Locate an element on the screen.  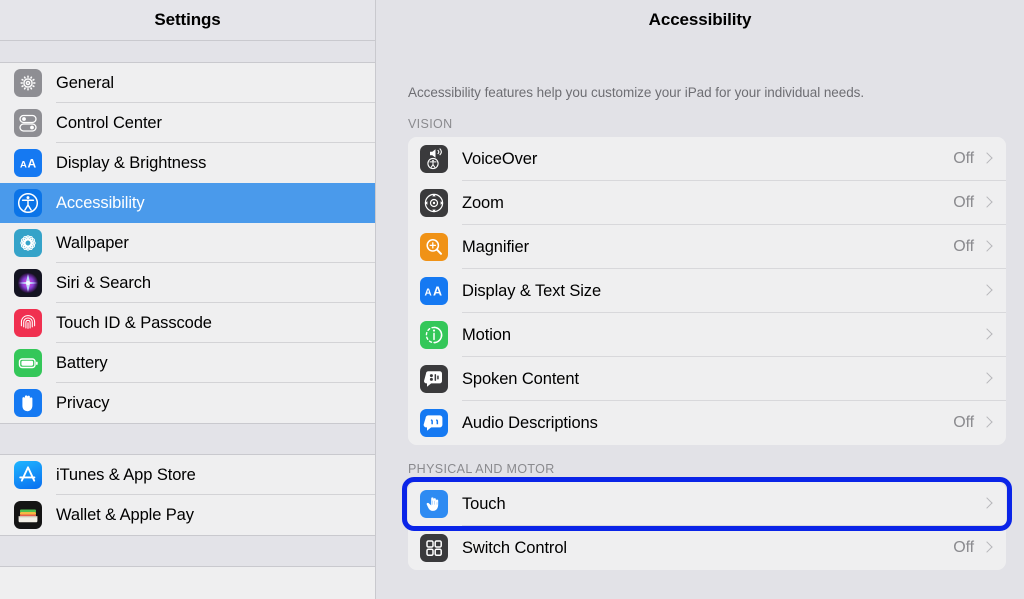
sidebar-item-privacy: Privacy is located at coordinates (187, 403).